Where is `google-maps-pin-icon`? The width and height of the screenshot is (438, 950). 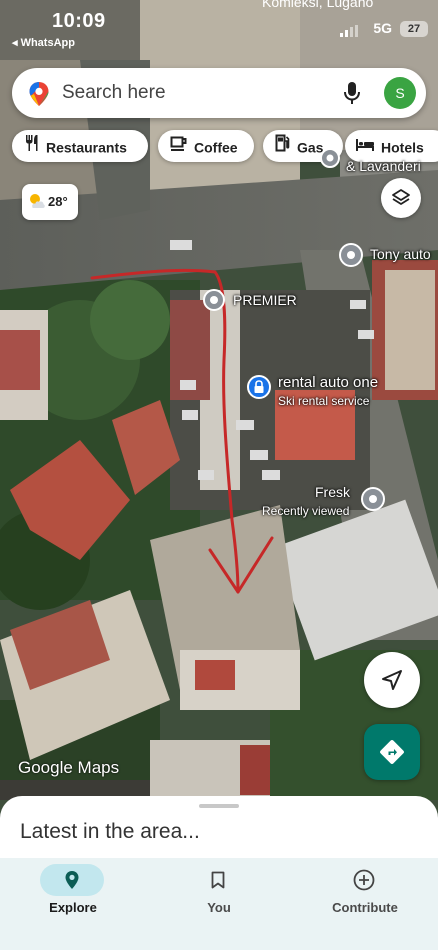 google-maps-pin-icon is located at coordinates (39, 96).